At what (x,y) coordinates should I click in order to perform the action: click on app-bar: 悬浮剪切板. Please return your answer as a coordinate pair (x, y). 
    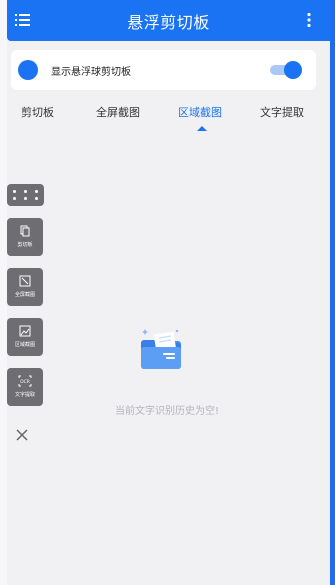
    Looking at the image, I should click on (168, 20).